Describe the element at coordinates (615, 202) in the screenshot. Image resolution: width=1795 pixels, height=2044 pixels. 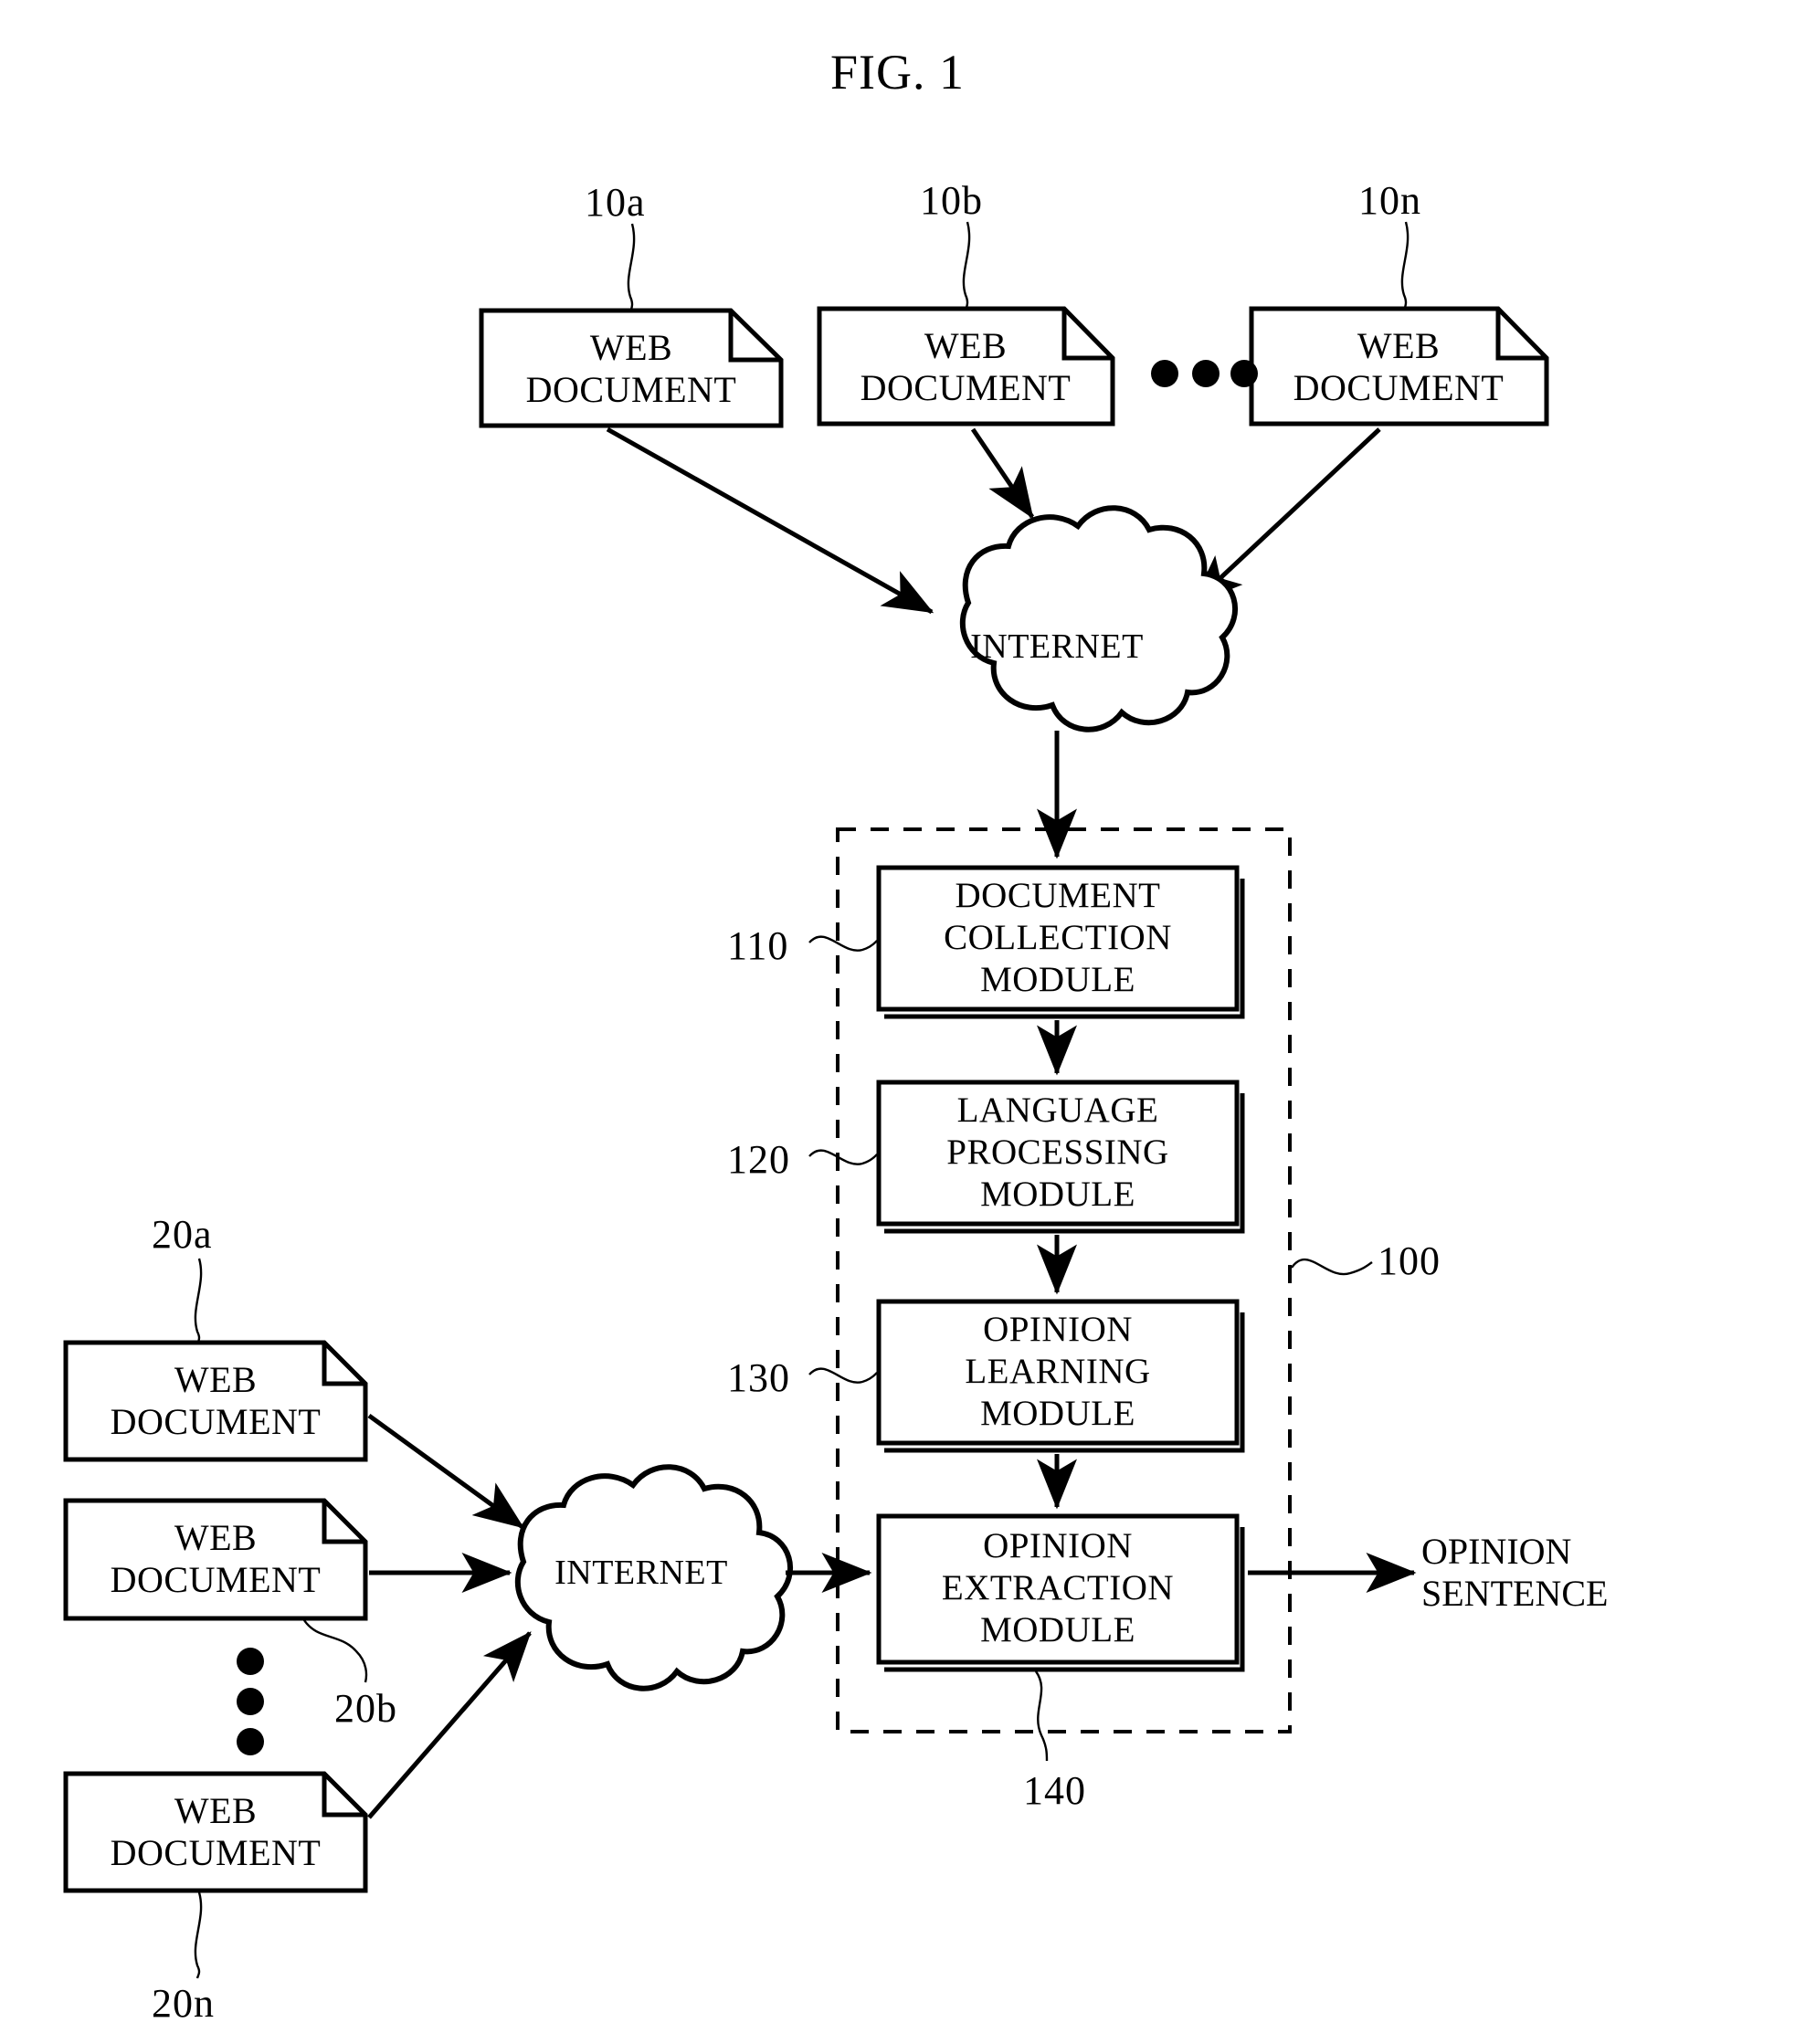
I see `reference-label-10a: 10a` at that location.